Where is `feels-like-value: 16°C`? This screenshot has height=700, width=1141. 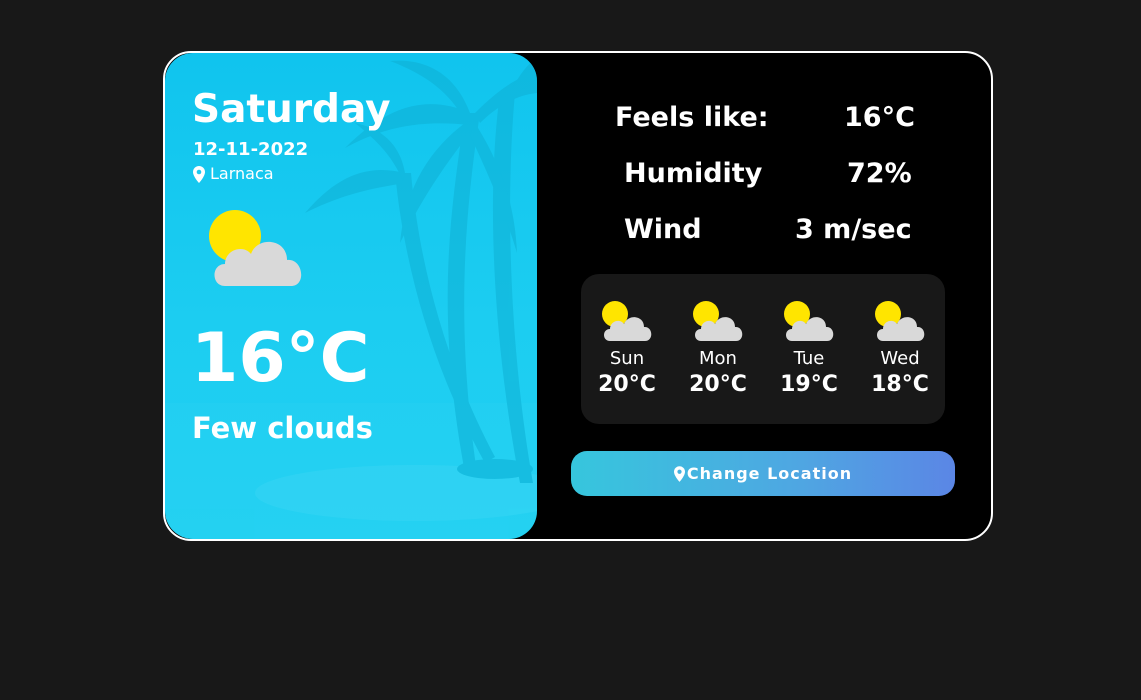 feels-like-value: 16°C is located at coordinates (879, 117).